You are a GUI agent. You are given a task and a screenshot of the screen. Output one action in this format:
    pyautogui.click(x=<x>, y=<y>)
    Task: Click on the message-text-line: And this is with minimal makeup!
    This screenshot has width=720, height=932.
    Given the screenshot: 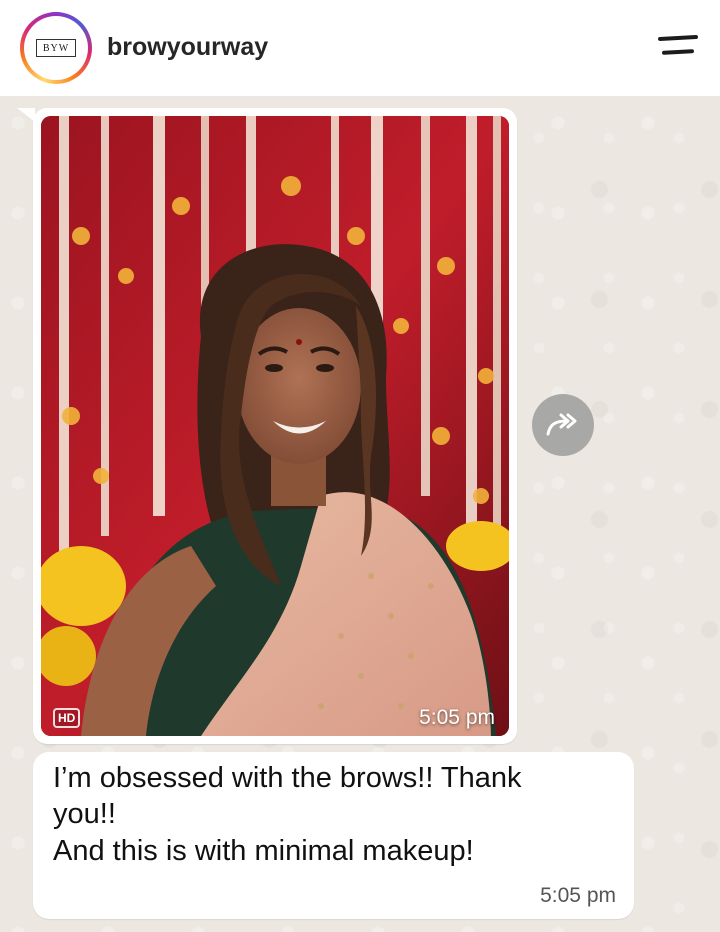 What is the action you would take?
    pyautogui.click(x=263, y=851)
    